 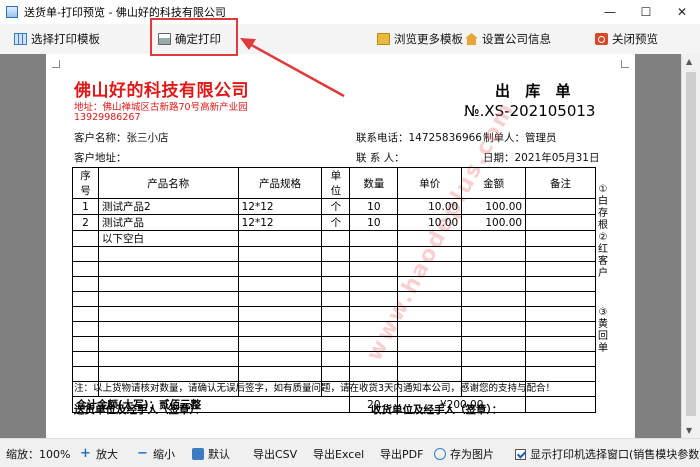 What do you see at coordinates (430, 183) in the screenshot?
I see `column-header: 单价` at bounding box center [430, 183].